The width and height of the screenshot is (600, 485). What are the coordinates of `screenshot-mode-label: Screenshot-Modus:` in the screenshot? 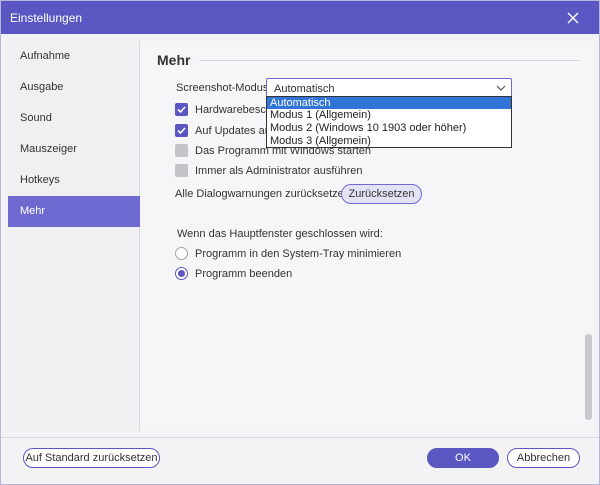 It's located at (224, 88).